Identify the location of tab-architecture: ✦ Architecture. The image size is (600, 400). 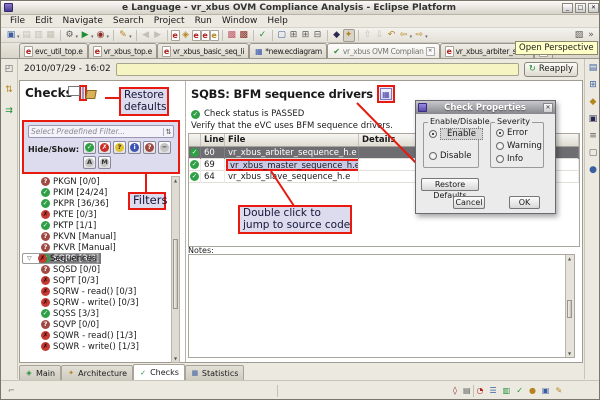
(97, 372).